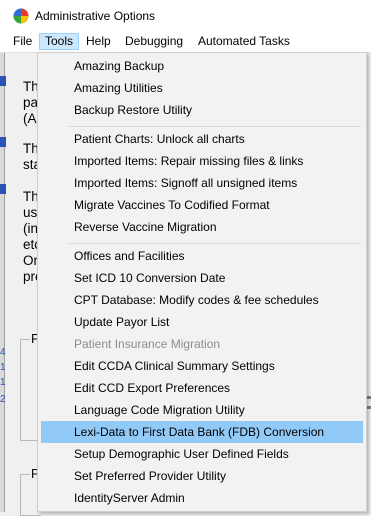  What do you see at coordinates (202, 410) in the screenshot?
I see `menu-item-language-code-migration: Language Code Migration Utility` at bounding box center [202, 410].